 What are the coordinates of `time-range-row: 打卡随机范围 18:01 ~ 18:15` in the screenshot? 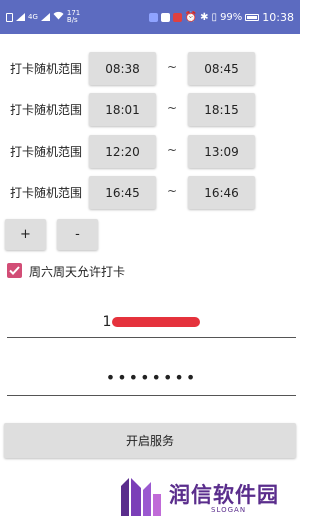 It's located at (150, 109).